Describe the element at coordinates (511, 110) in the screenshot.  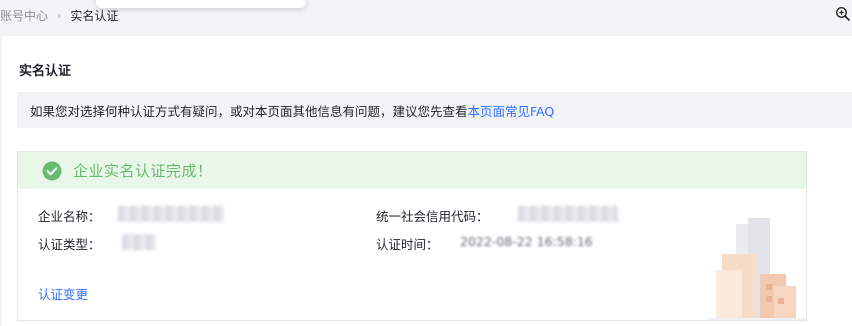
I see `faq-link: 本页面常见FAQ` at that location.